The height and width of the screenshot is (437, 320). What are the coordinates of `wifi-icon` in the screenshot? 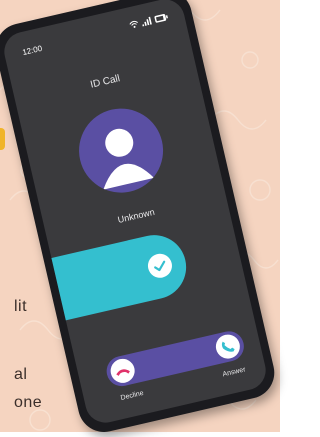 It's located at (134, 24).